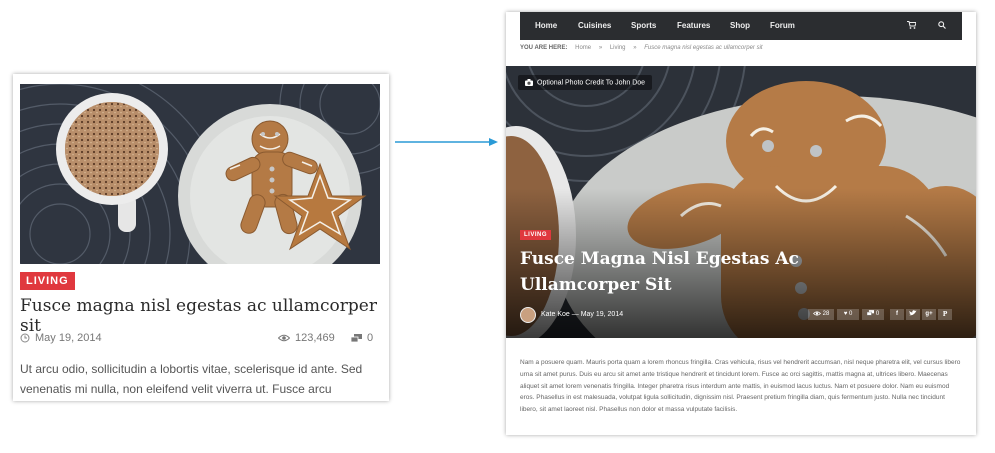  Describe the element at coordinates (25, 338) in the screenshot. I see `clock-icon` at that location.